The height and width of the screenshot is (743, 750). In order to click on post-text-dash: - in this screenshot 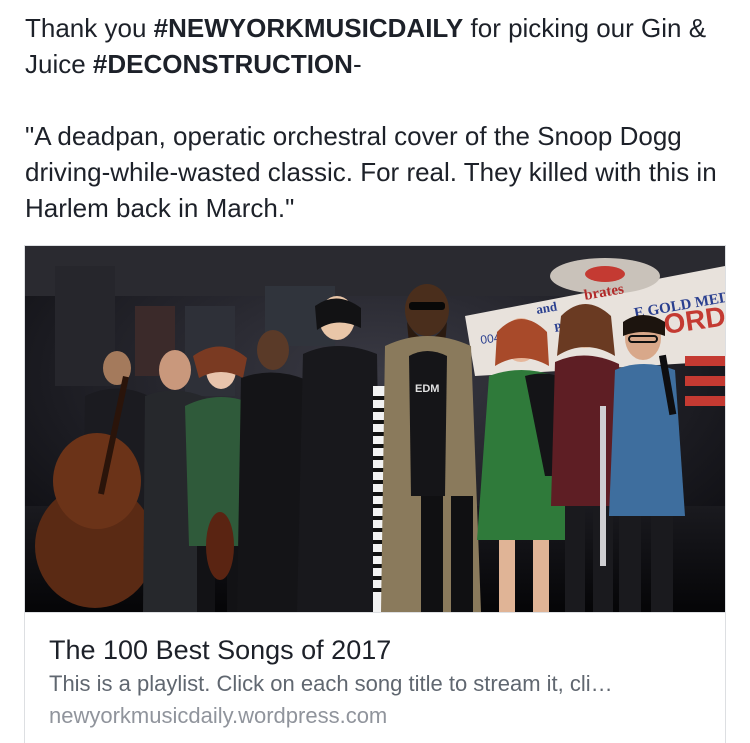, I will do `click(357, 64)`.